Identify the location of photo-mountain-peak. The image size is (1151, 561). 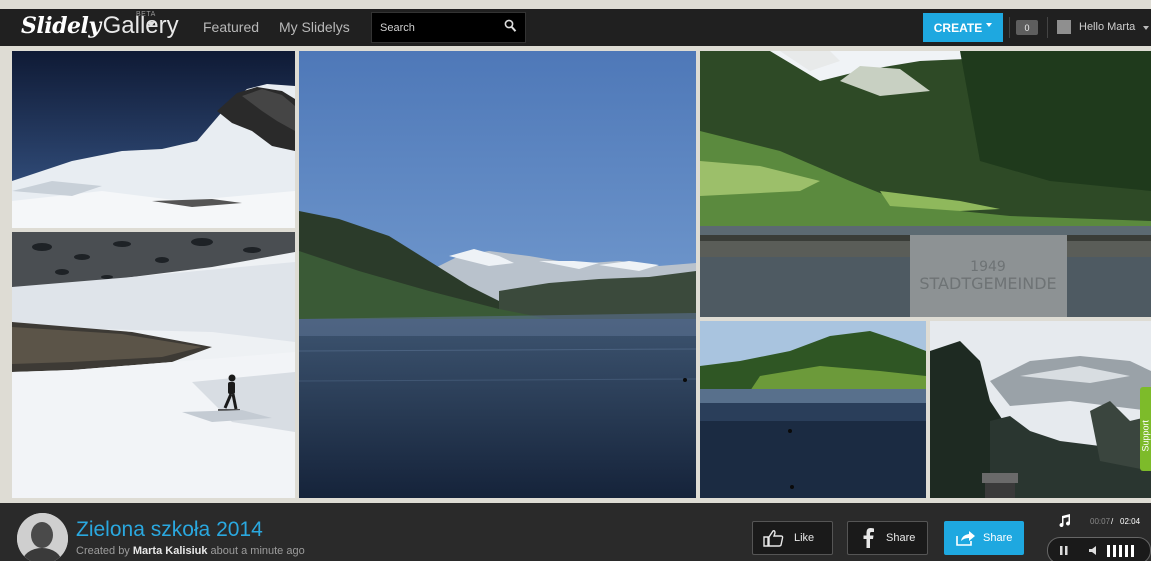
(153, 139).